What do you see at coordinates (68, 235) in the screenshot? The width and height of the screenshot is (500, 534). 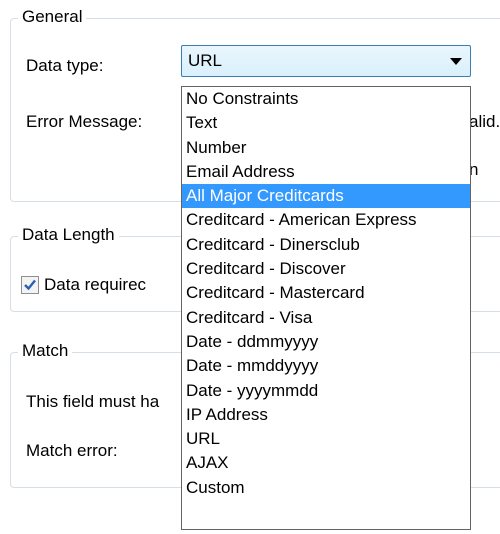 I see `data-length-group-title: Data Length` at bounding box center [68, 235].